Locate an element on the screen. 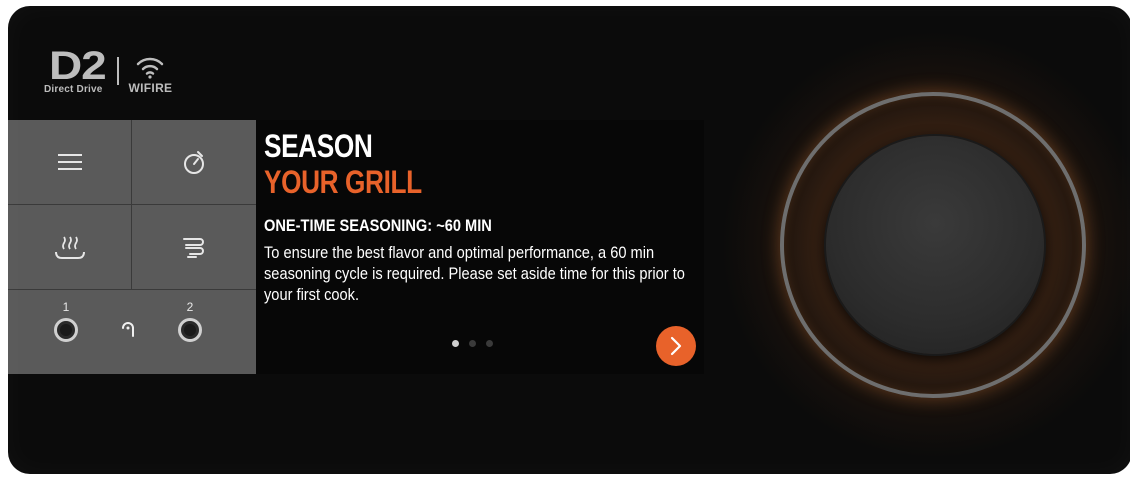  control-grid: 1 2 is located at coordinates (132, 247).